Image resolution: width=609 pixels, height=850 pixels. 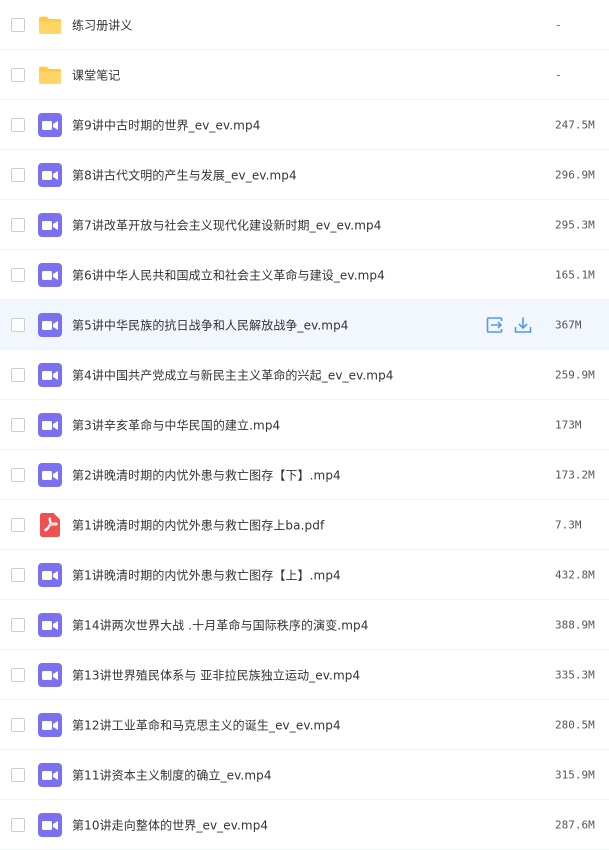 I want to click on file-name: 第11讲资本主义制度的确立_ev.mp4, so click(x=172, y=774).